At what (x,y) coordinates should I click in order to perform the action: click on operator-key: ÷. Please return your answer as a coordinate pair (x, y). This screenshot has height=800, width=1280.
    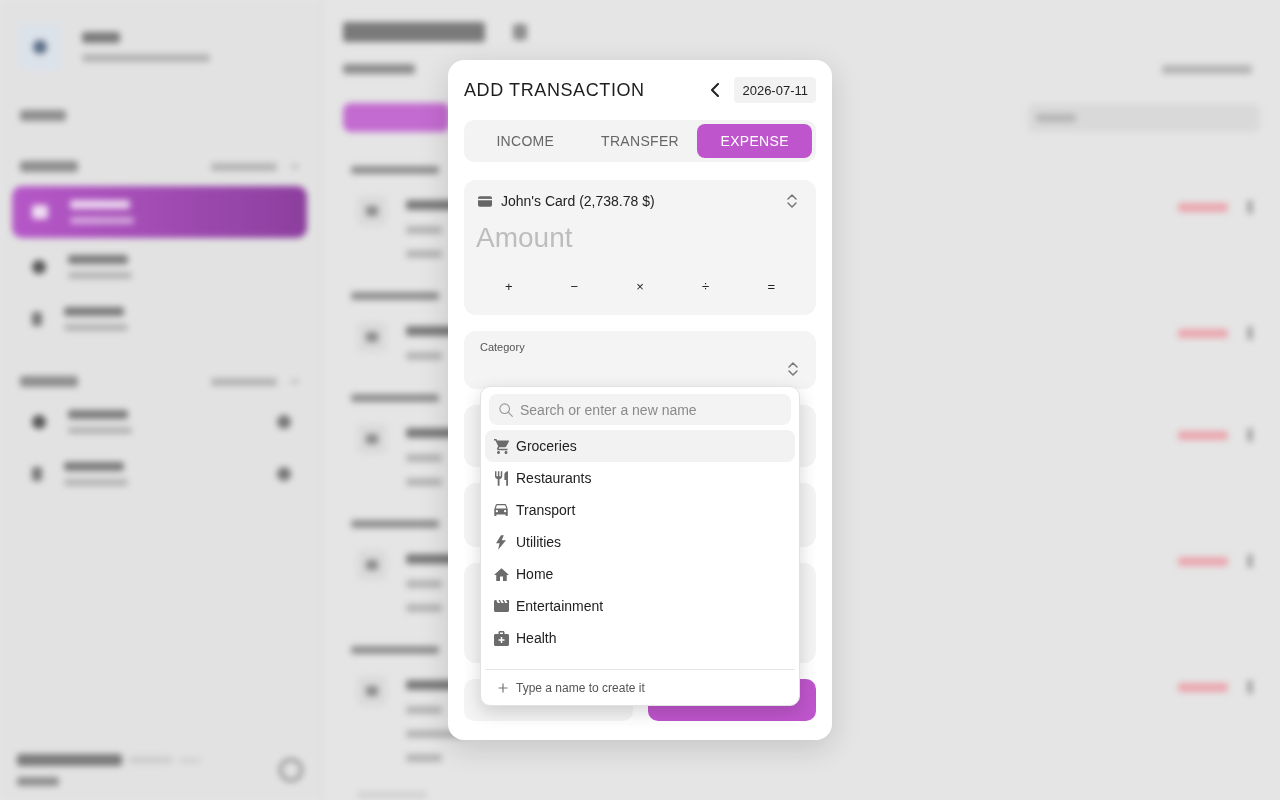
    Looking at the image, I should click on (705, 286).